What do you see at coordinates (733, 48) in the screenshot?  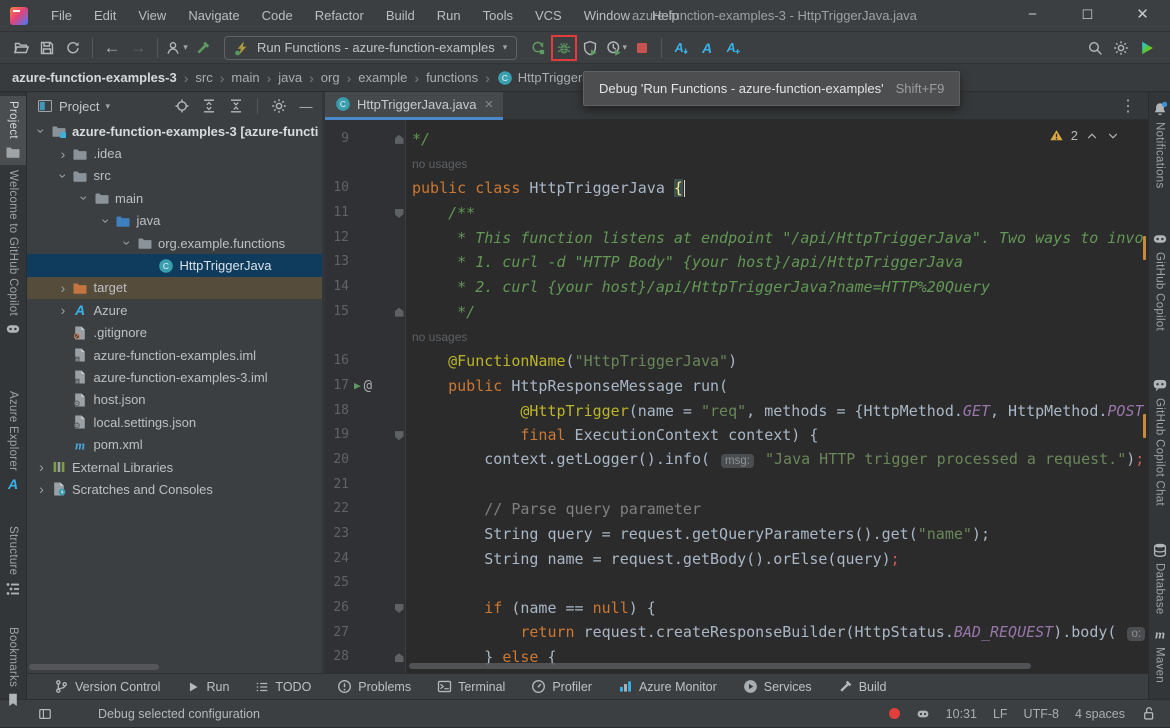 I see `azure-add-button: A` at bounding box center [733, 48].